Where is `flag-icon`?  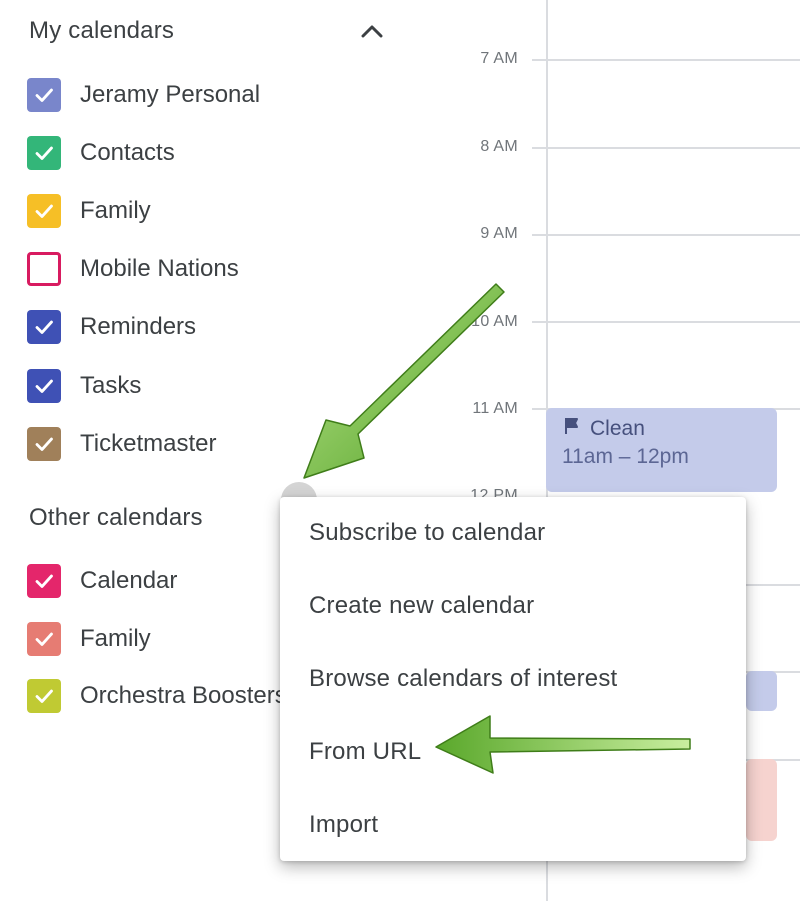
flag-icon is located at coordinates (572, 428).